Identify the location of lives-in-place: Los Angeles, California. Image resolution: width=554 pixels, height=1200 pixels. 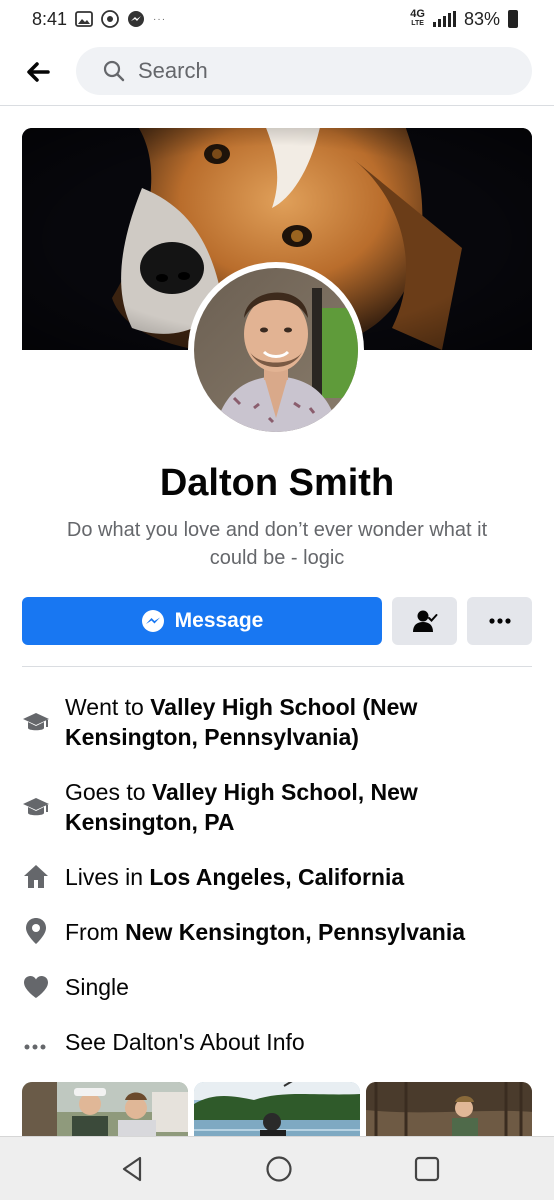
(276, 877).